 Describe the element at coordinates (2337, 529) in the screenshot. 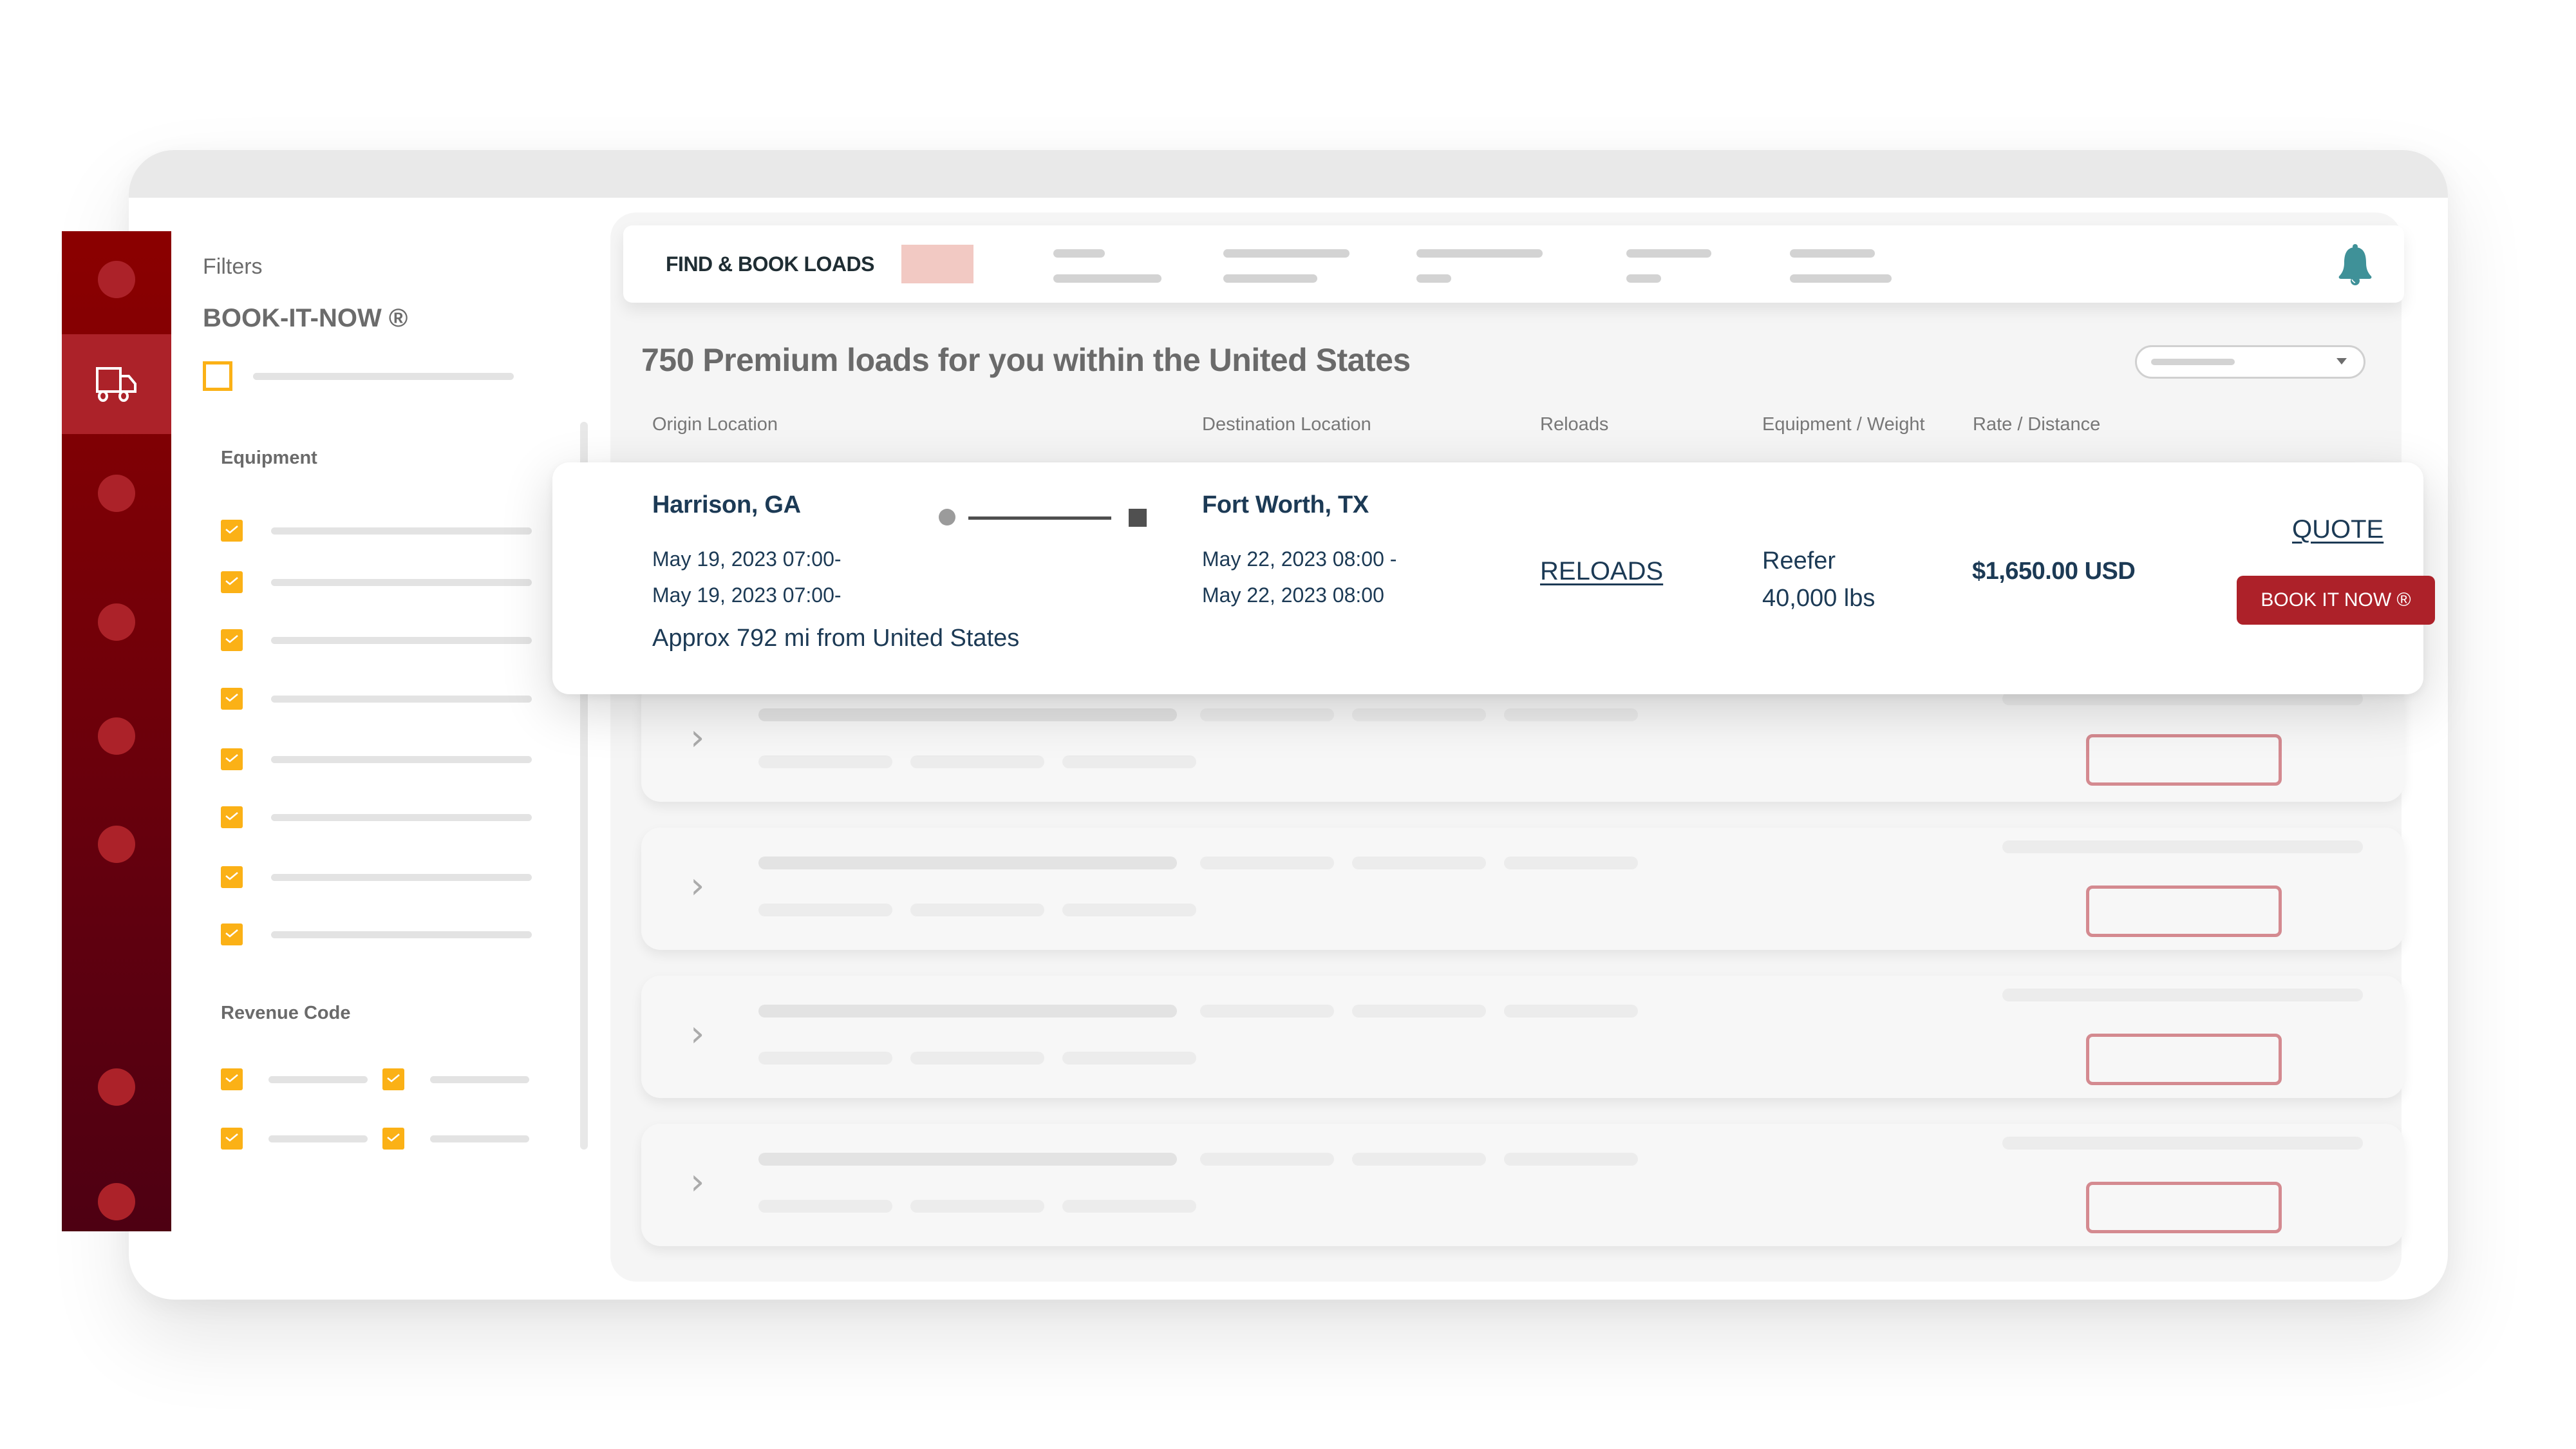

I see `quote-link: QUOTE` at that location.